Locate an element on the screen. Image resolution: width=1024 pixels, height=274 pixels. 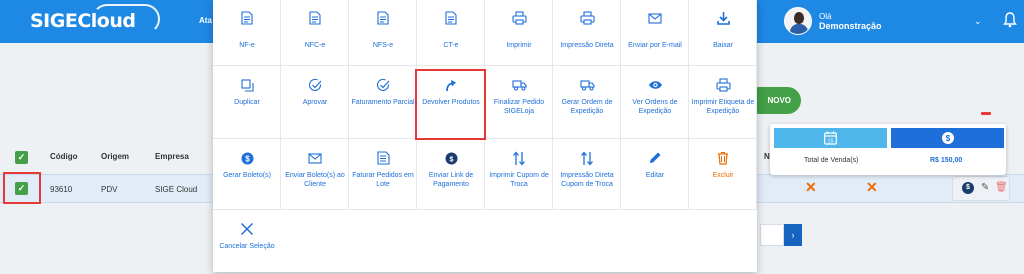
cell-origem: PDV is located at coordinates (109, 189).